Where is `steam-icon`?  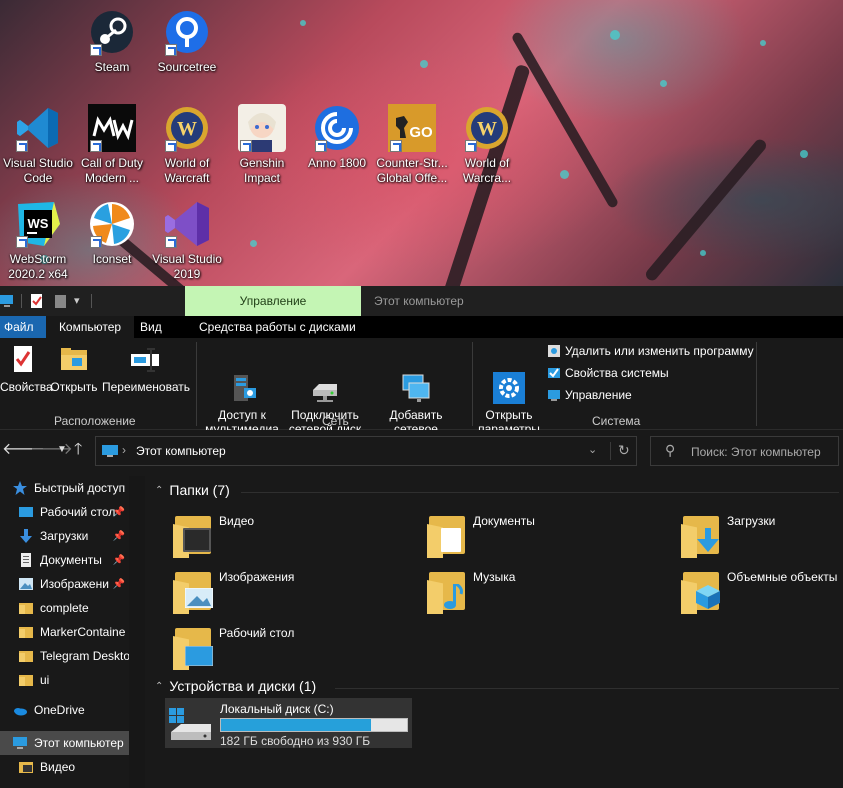
steam-icon is located at coordinates (112, 32).